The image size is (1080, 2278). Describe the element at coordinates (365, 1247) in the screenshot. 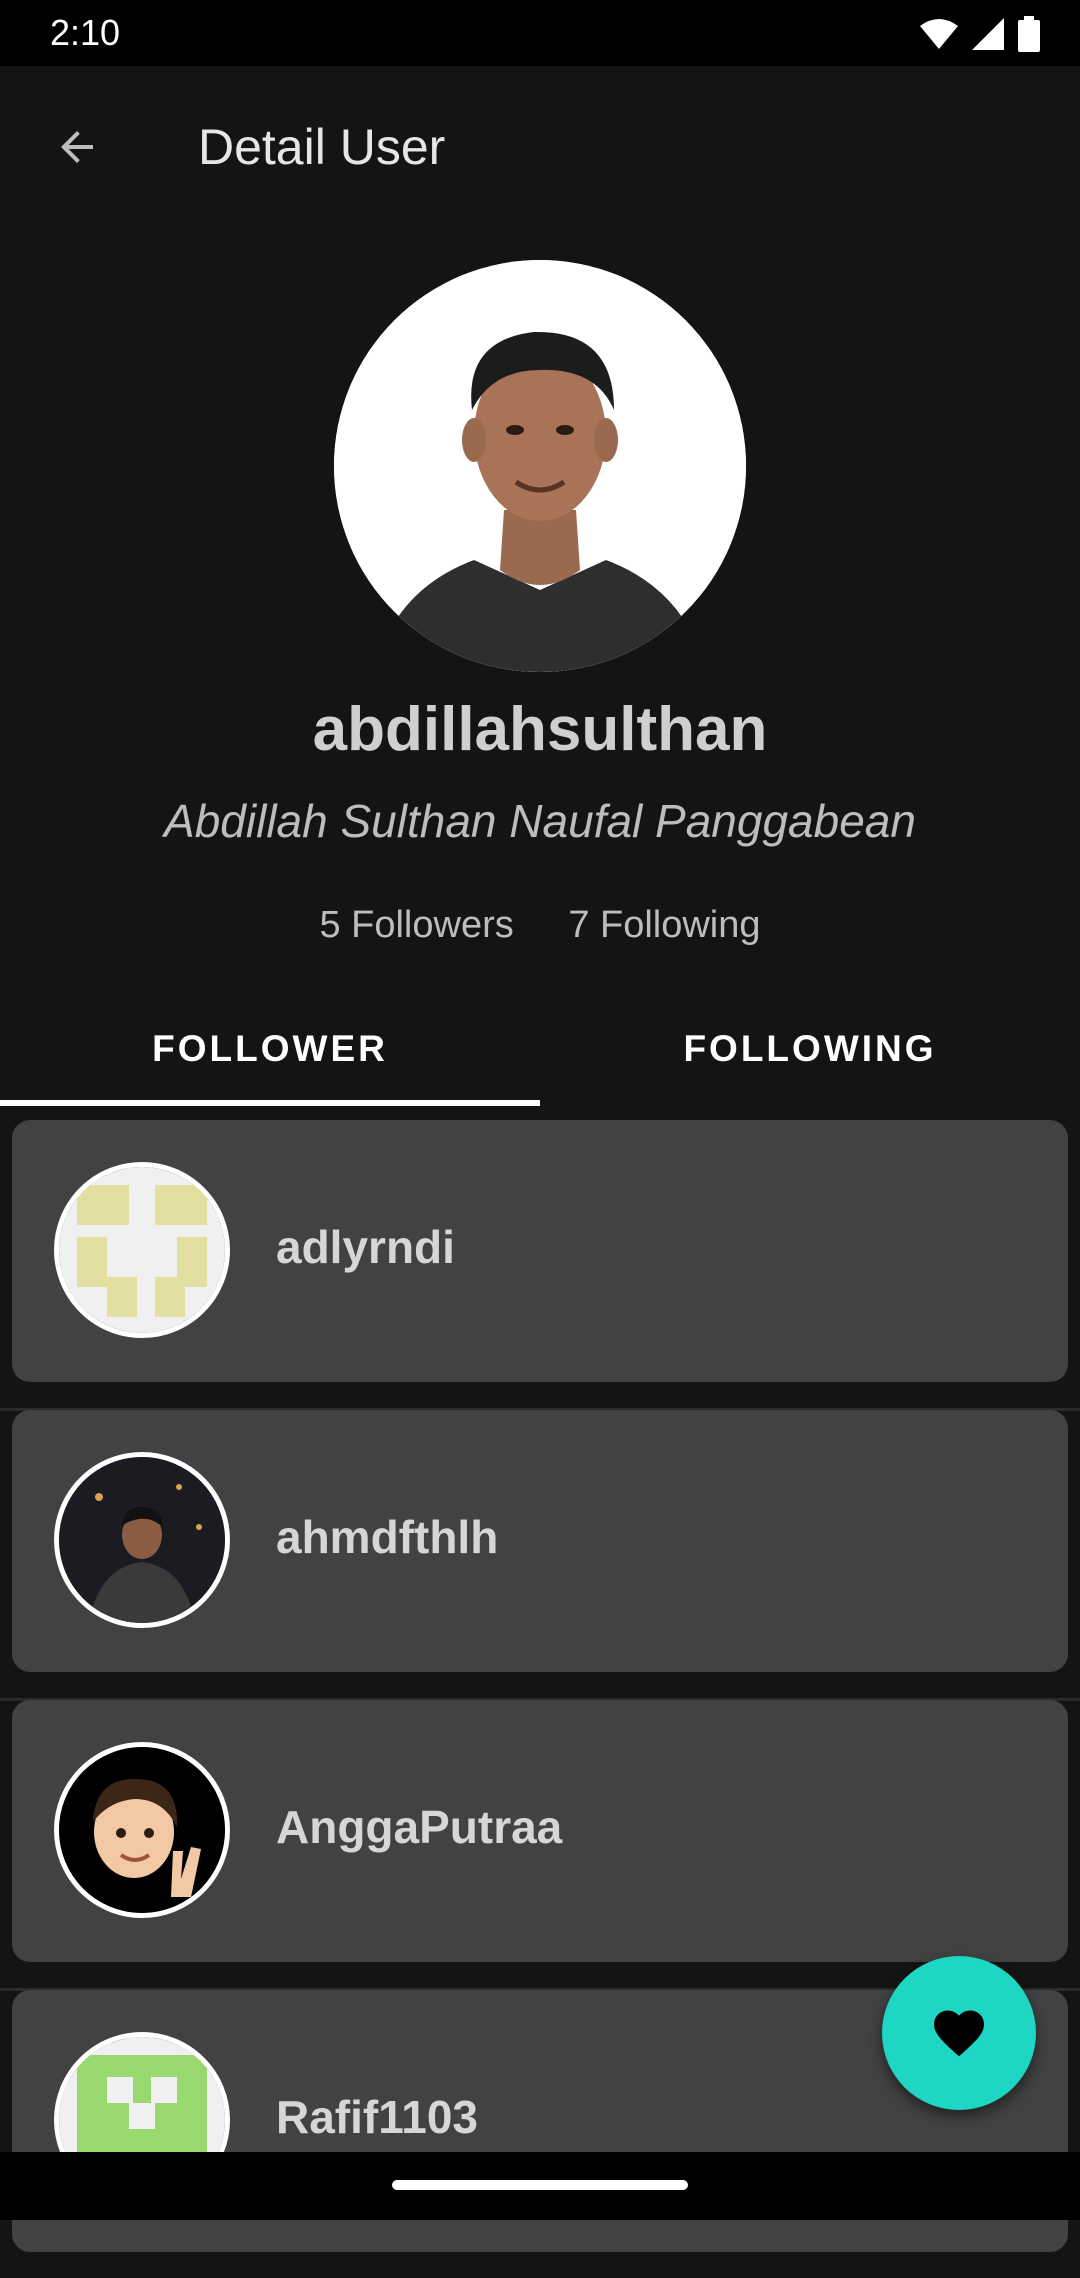

I see `user-name: adlyrndi` at that location.